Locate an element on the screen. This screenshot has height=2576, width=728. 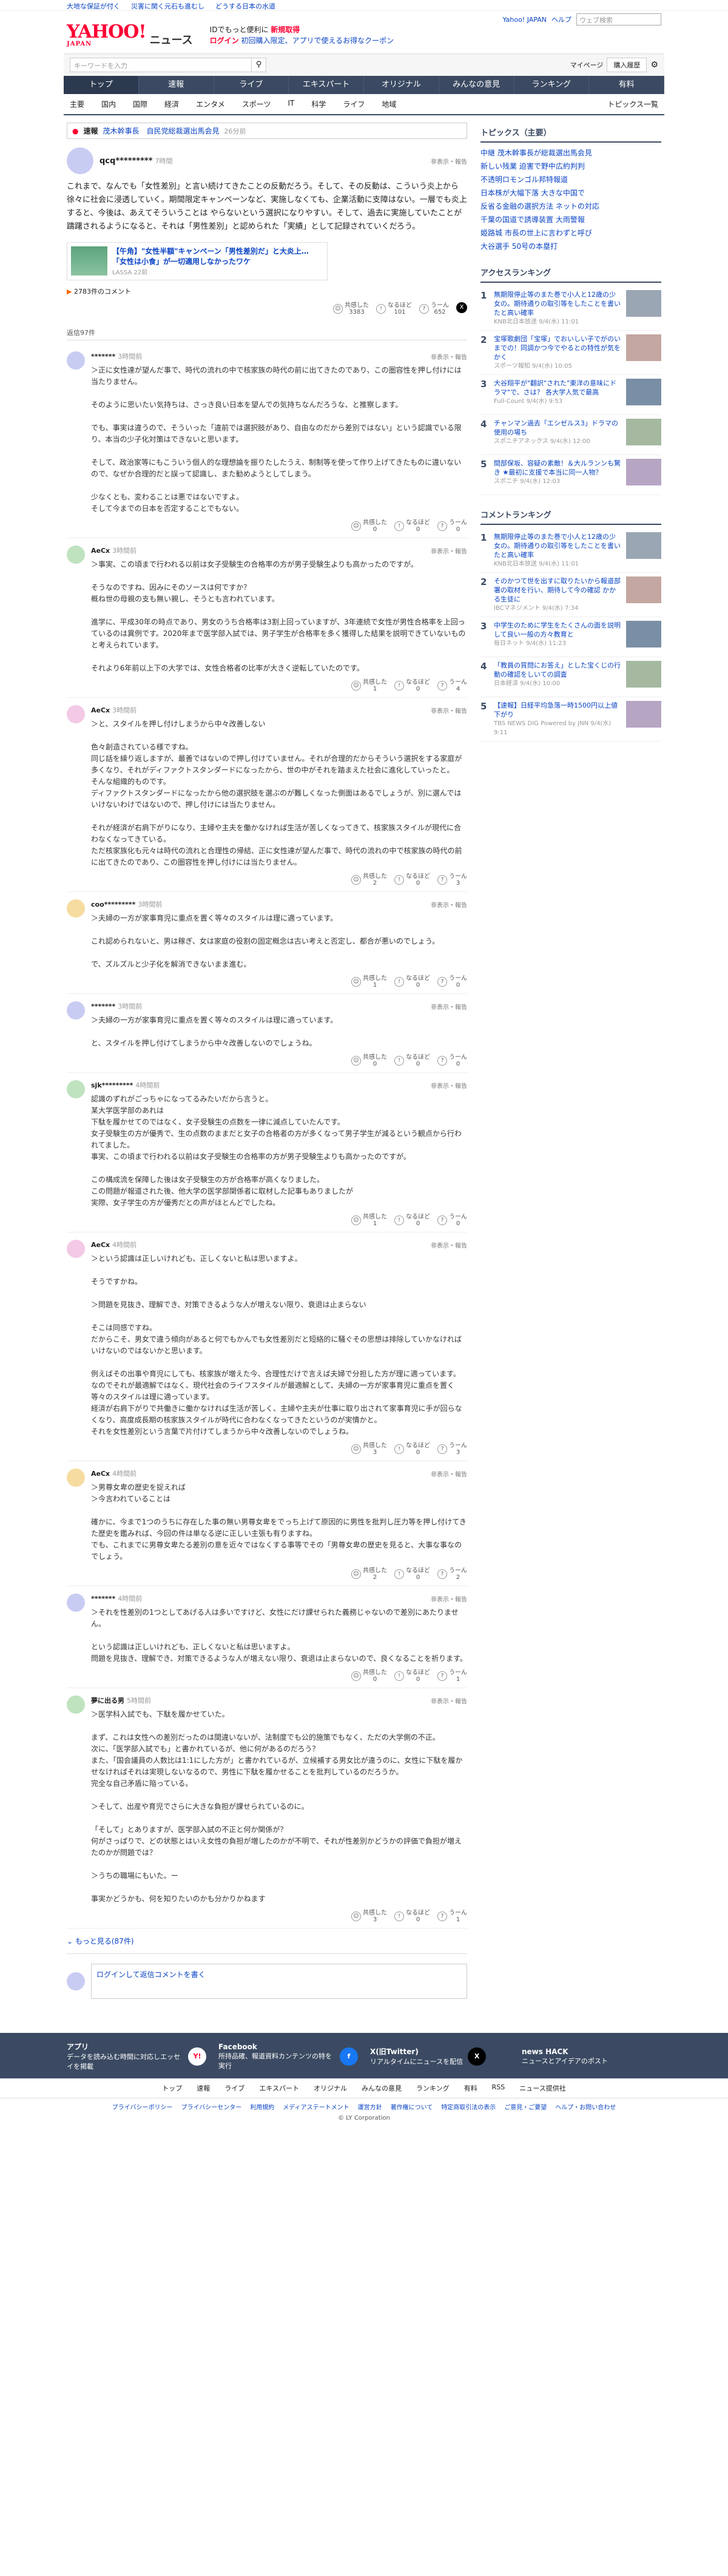
ranking-title: 大谷翔平が"翻訳"された"東洋の意味にドラマ"で、さは？ 各大学人気で最高 is located at coordinates (557, 388).